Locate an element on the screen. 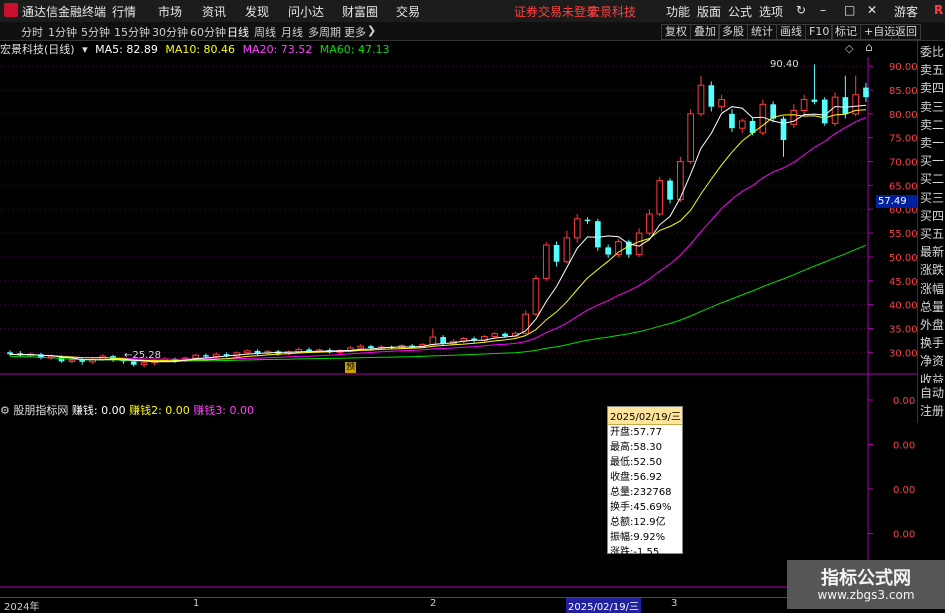  period-multi: 多周期 is located at coordinates (324, 32).